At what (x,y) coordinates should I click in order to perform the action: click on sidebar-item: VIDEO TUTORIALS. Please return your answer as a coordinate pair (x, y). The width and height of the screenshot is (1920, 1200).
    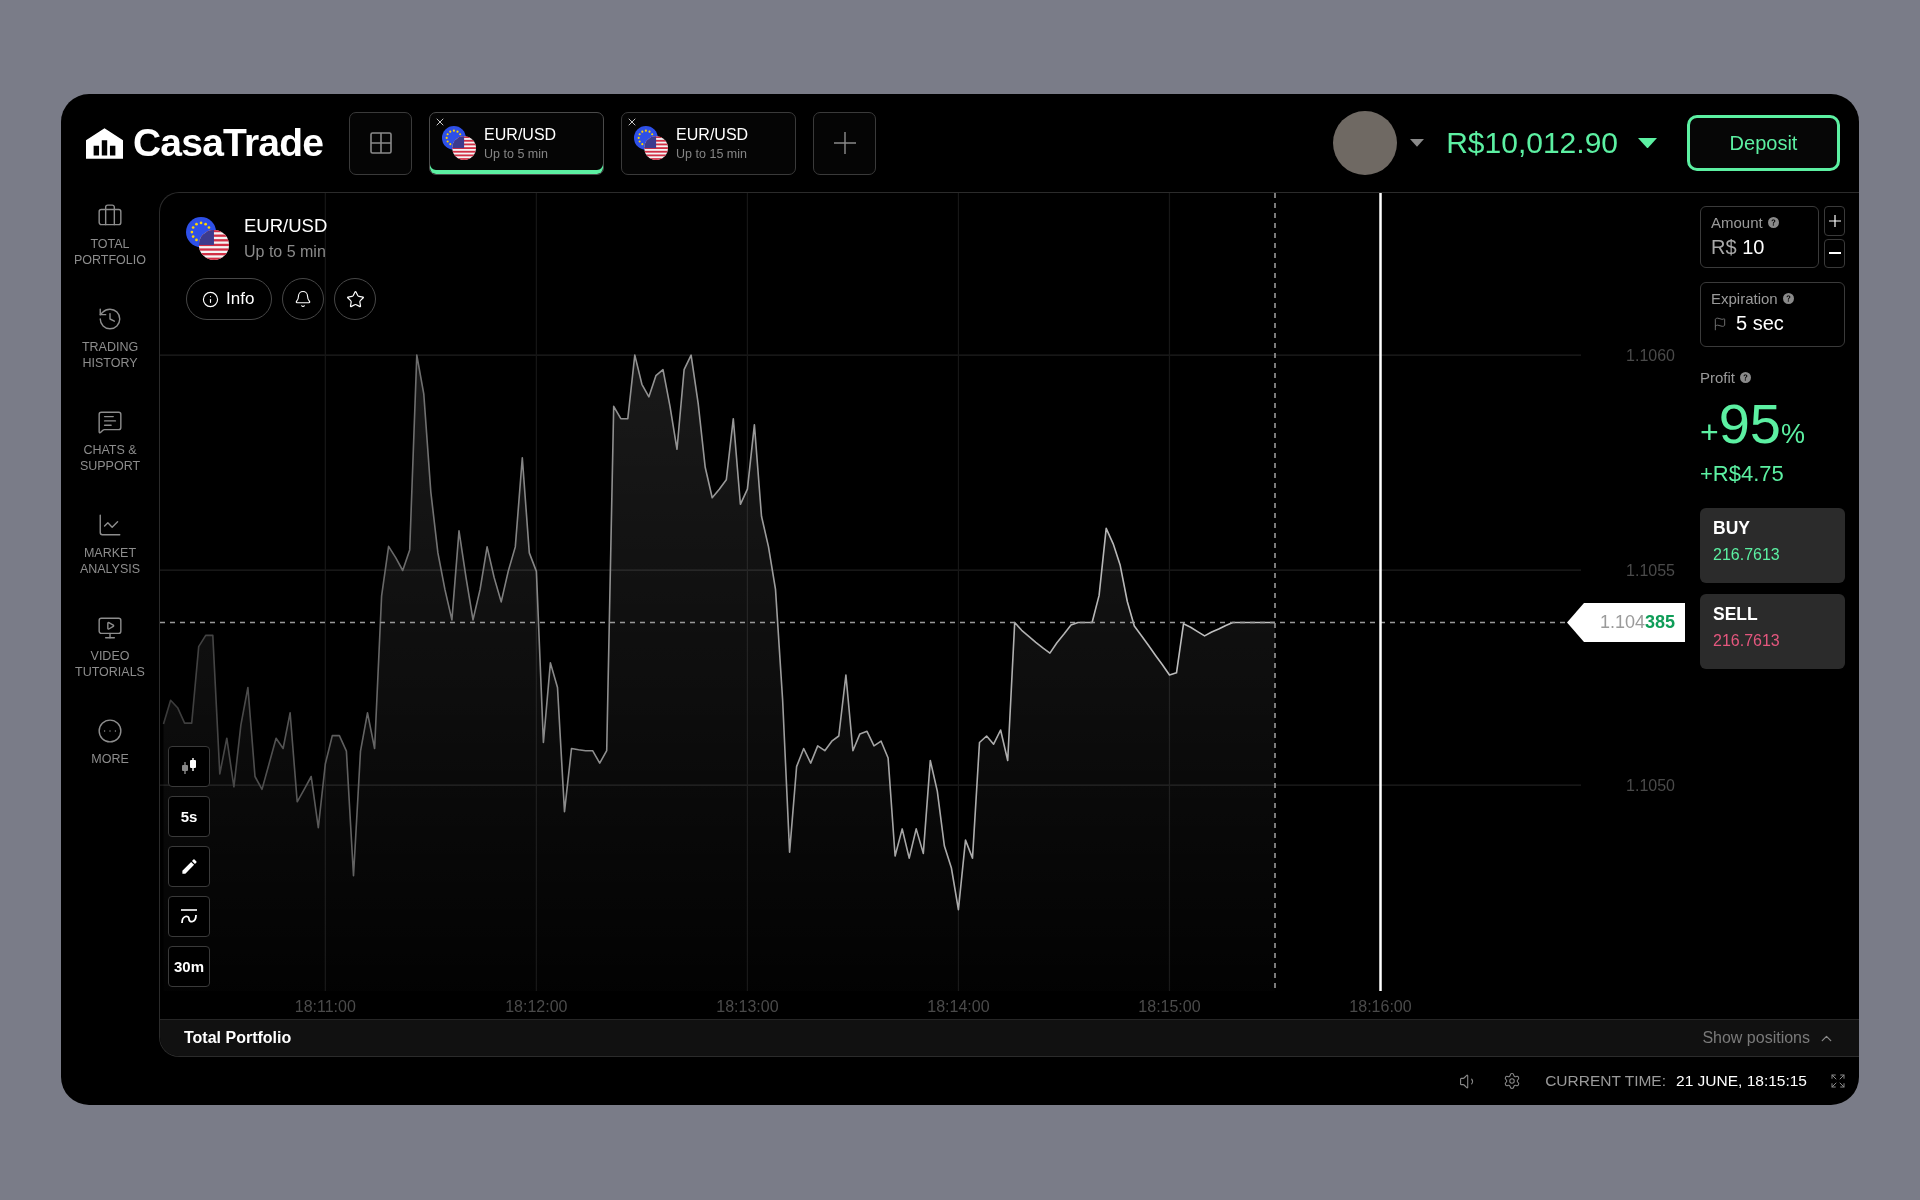
    Looking at the image, I should click on (110, 647).